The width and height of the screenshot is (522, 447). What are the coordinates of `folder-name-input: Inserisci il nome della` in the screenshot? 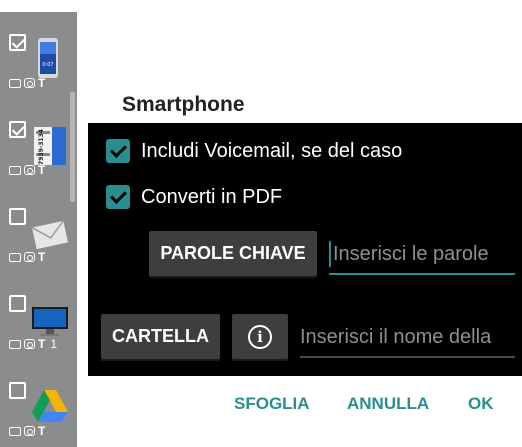 It's located at (407, 338).